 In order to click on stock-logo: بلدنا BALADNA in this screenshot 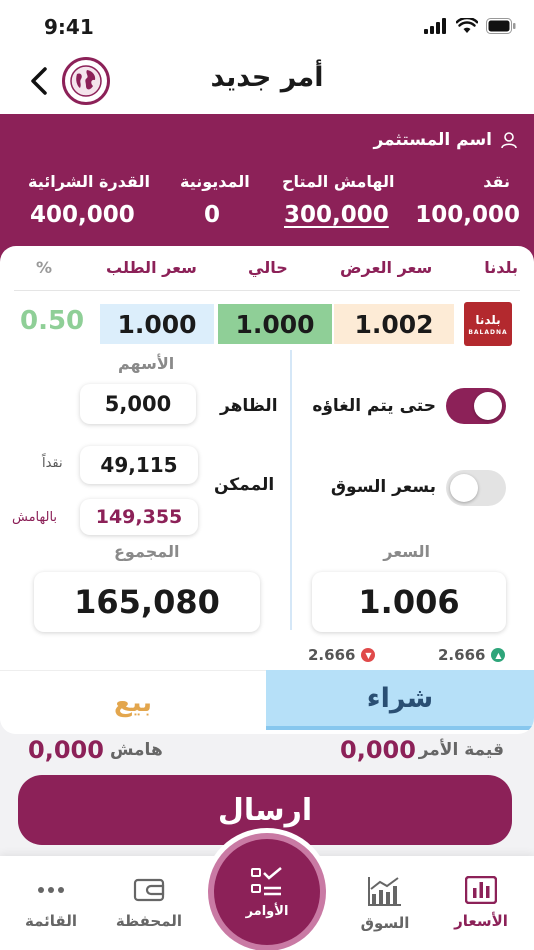, I will do `click(488, 324)`.